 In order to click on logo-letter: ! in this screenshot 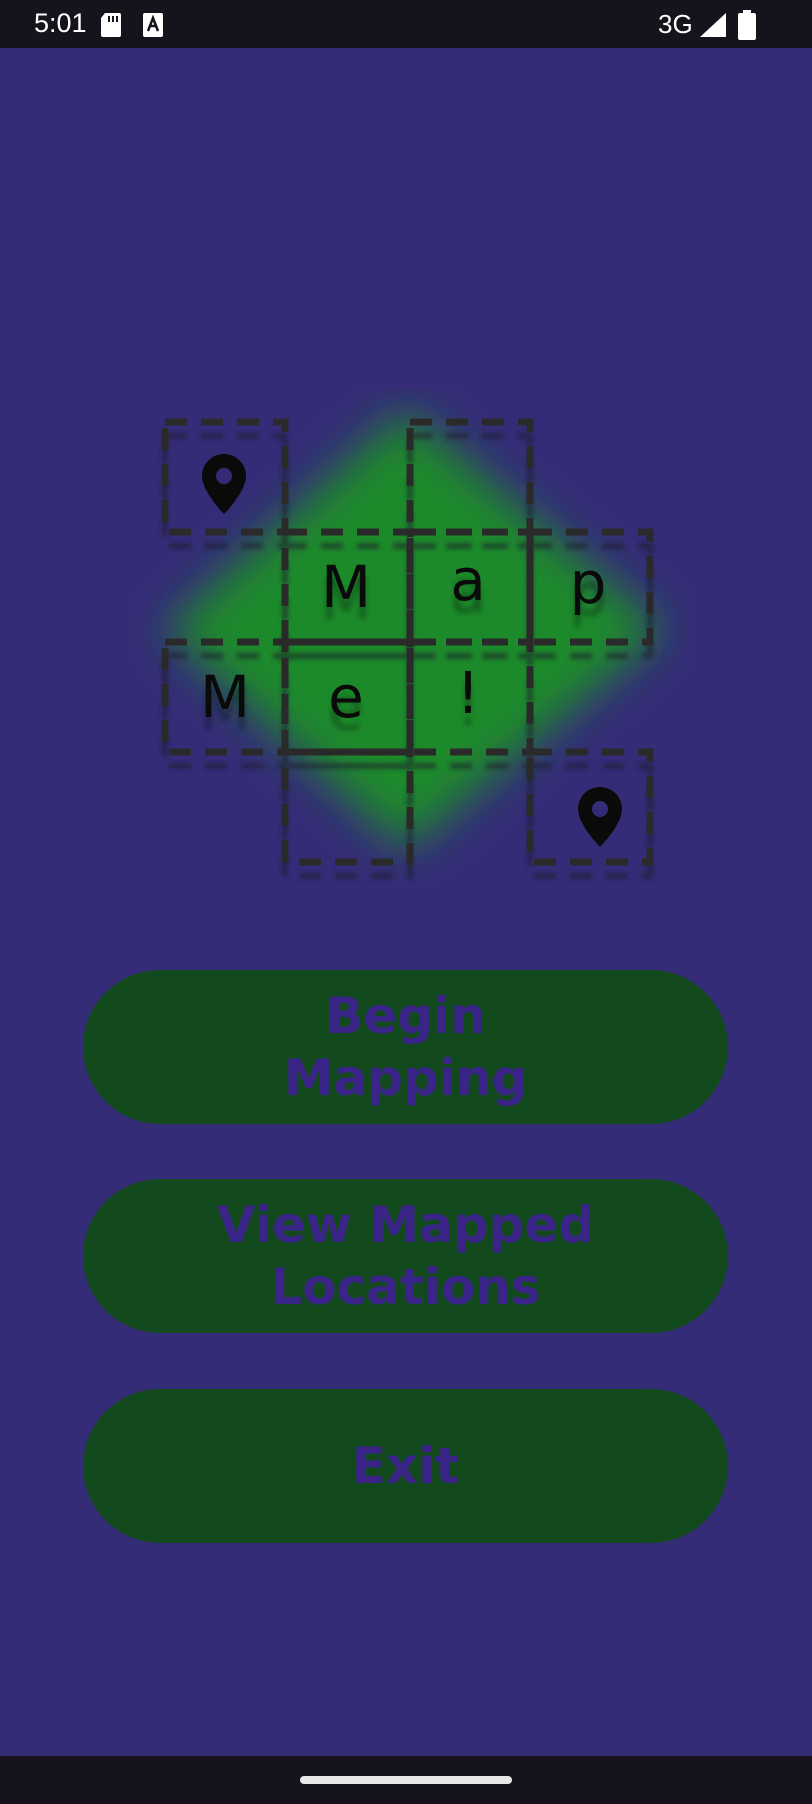, I will do `click(468, 693)`.